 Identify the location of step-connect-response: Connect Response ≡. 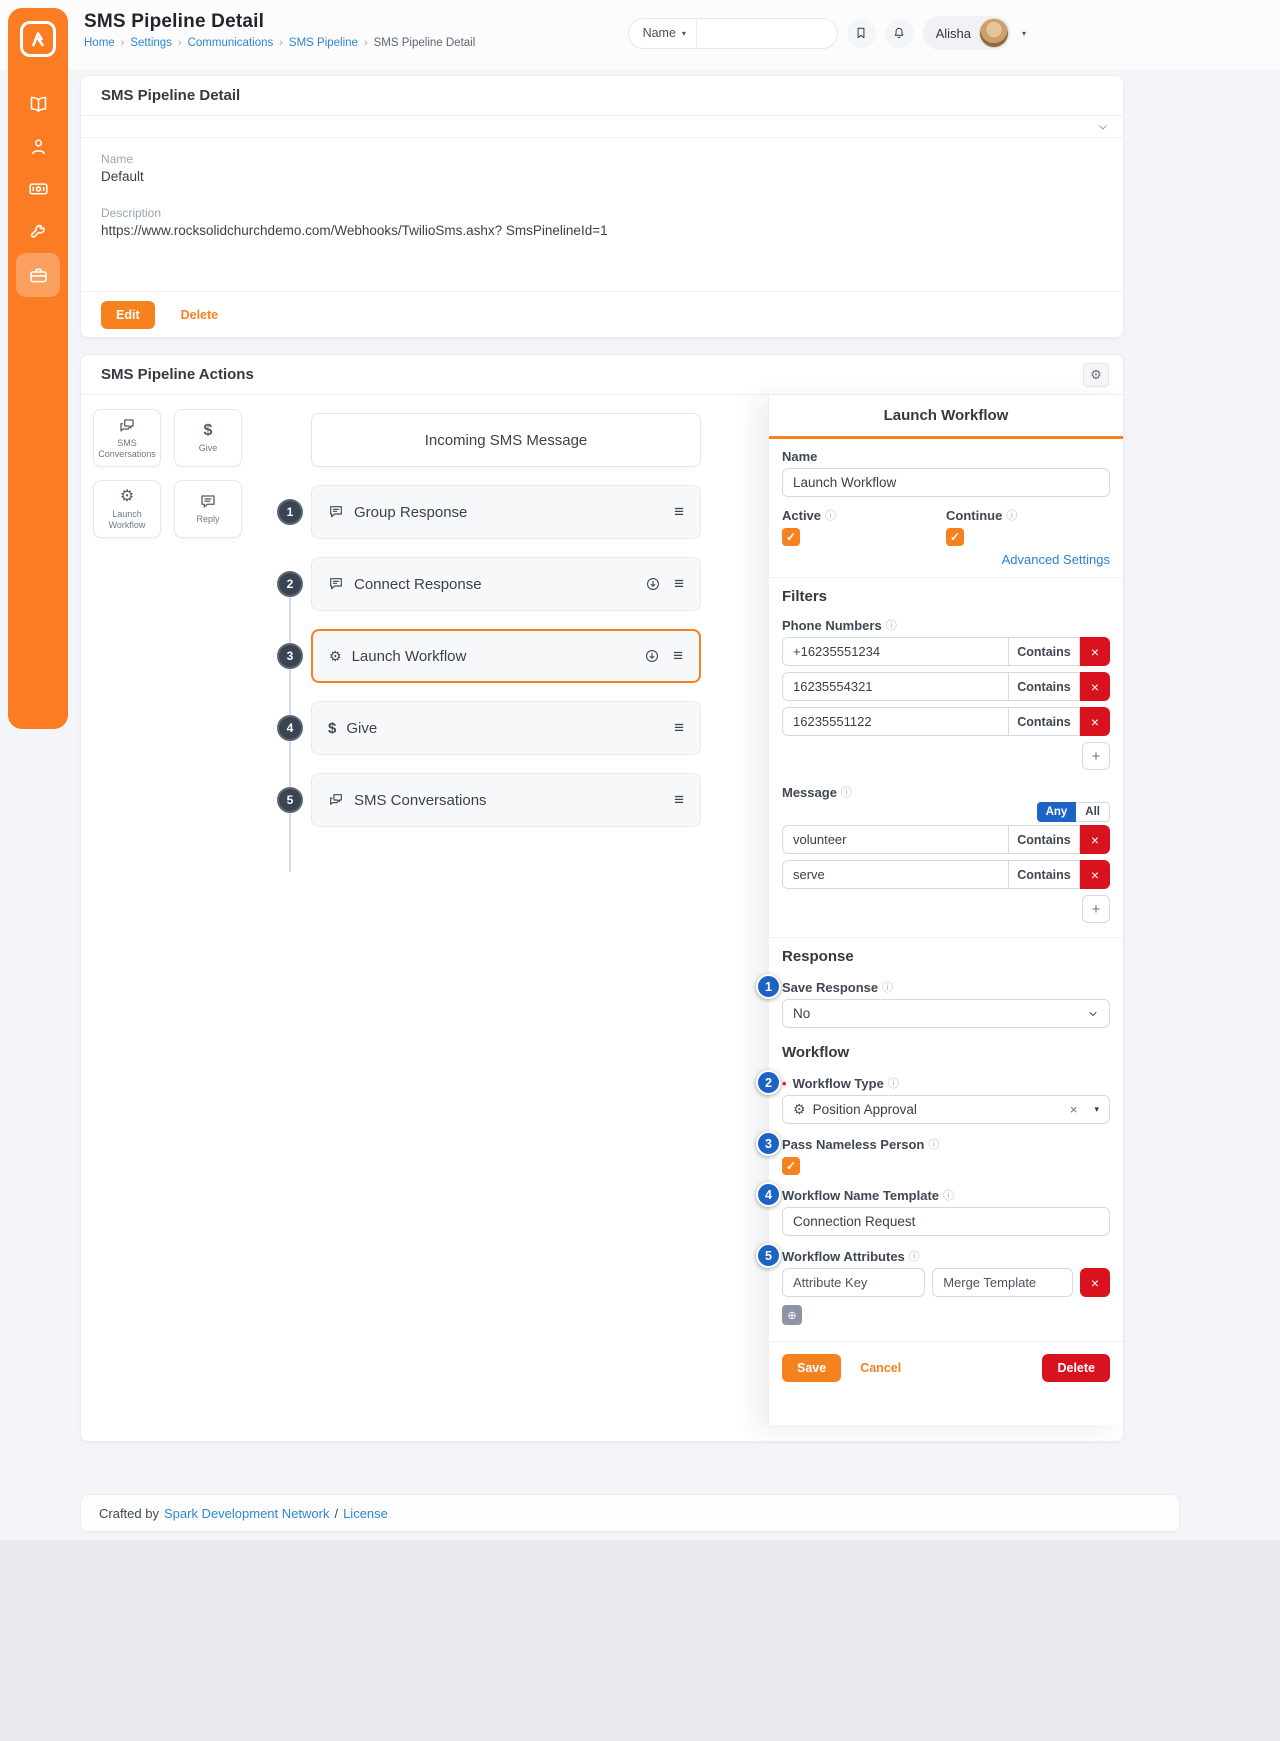
(506, 584).